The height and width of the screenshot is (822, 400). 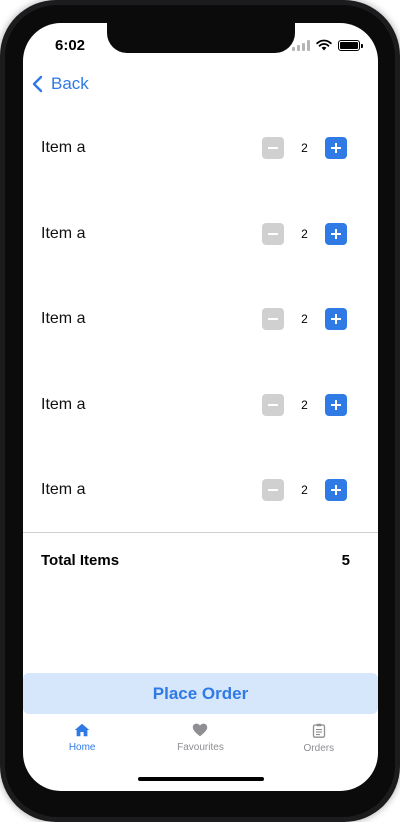 I want to click on back-button: Back, so click(x=60, y=84).